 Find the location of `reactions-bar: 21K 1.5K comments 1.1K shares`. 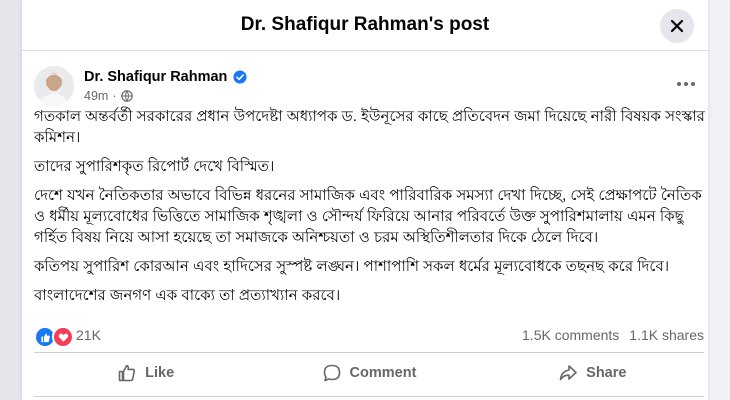

reactions-bar: 21K 1.5K comments 1.1K shares is located at coordinates (369, 336).